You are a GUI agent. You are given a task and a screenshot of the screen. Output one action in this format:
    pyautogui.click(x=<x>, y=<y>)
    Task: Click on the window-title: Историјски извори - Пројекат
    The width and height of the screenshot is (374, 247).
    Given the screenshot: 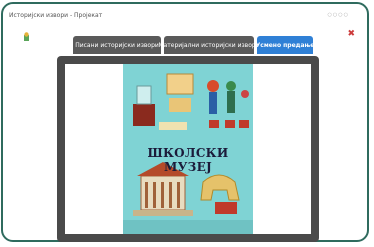 What is the action you would take?
    pyautogui.click(x=56, y=15)
    